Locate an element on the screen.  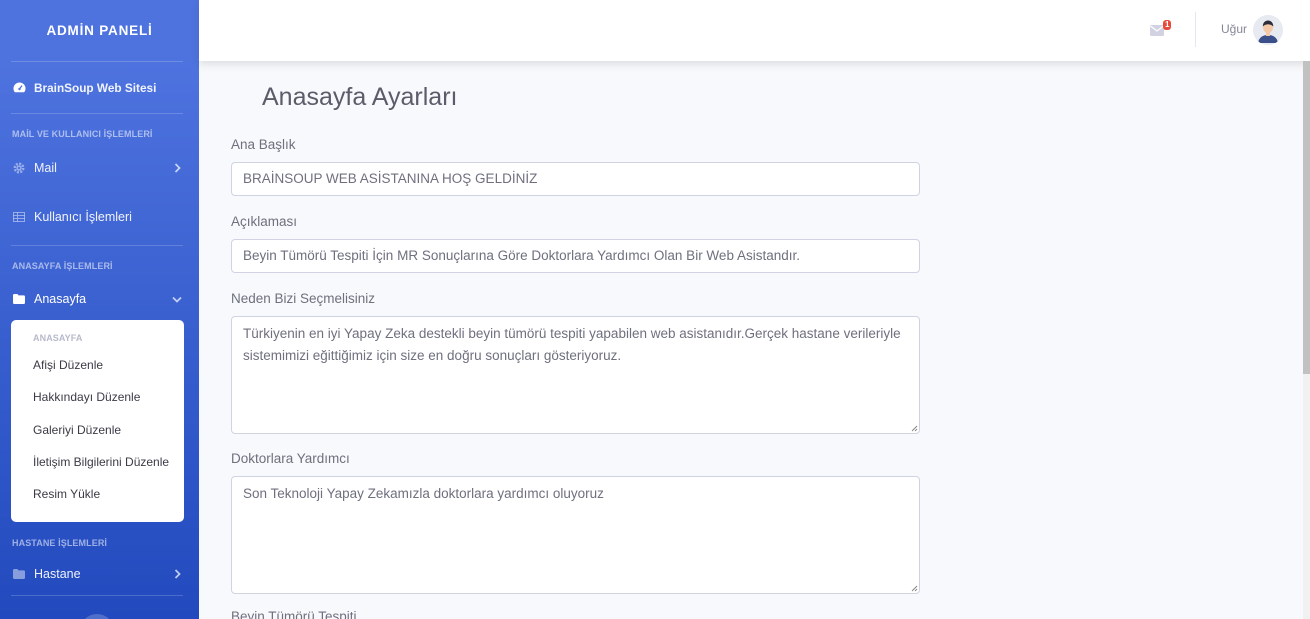
sidebar-item-label: Hastane is located at coordinates (57, 574).